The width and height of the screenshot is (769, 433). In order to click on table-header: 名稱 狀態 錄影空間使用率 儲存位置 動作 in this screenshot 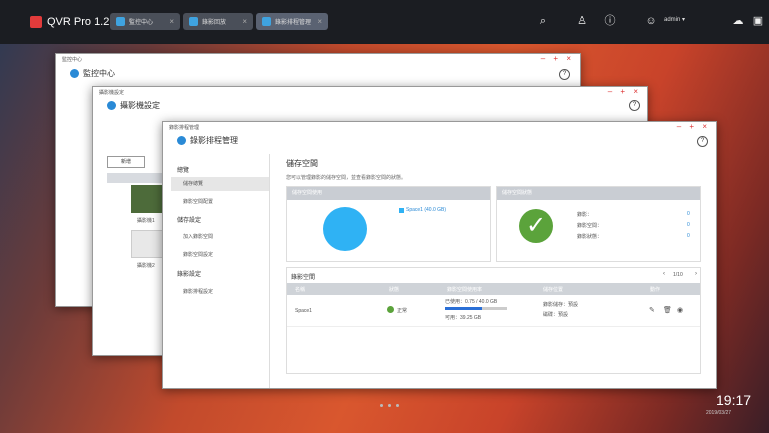, I will do `click(493, 289)`.